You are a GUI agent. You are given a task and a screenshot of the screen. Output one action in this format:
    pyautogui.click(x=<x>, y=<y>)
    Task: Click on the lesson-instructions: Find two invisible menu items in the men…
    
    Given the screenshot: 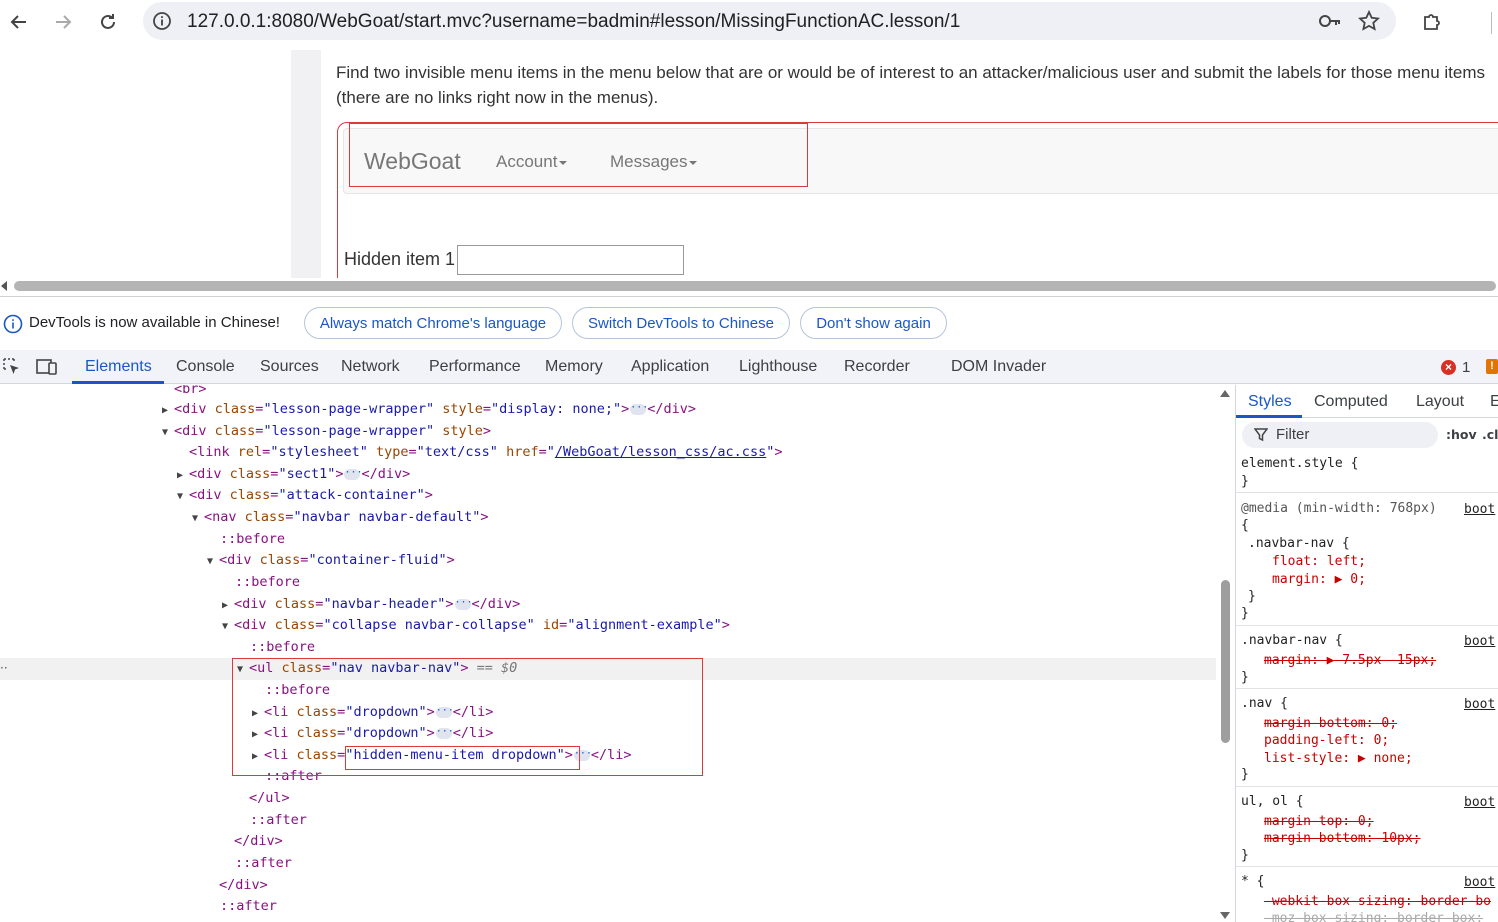 What is the action you would take?
    pyautogui.click(x=911, y=85)
    